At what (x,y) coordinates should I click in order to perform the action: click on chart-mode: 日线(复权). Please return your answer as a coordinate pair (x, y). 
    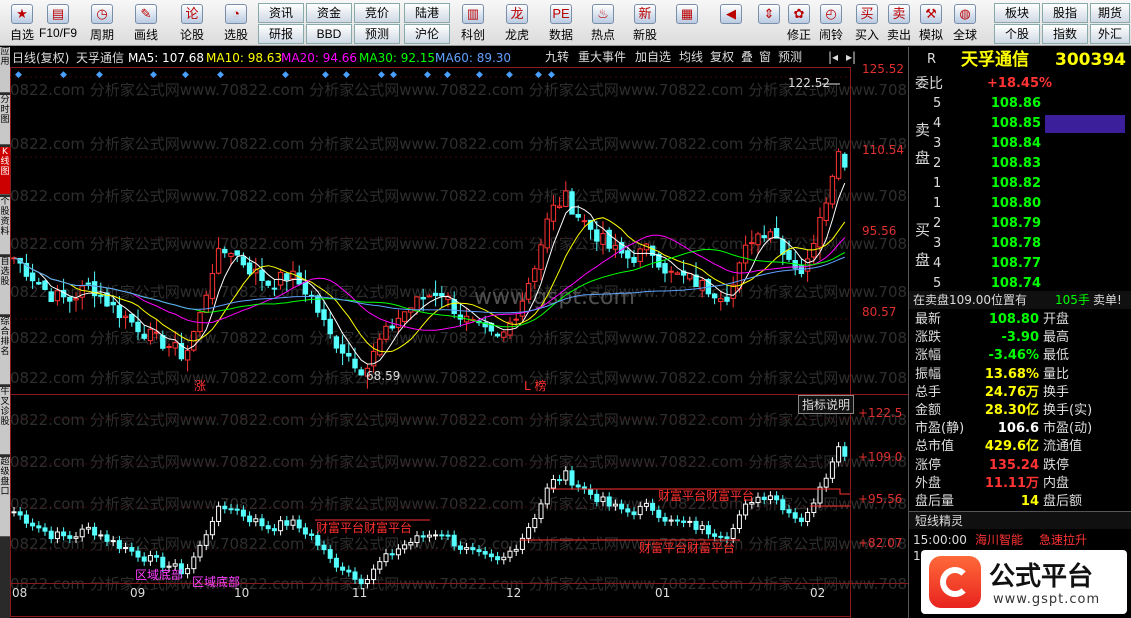
    Looking at the image, I should click on (40, 58).